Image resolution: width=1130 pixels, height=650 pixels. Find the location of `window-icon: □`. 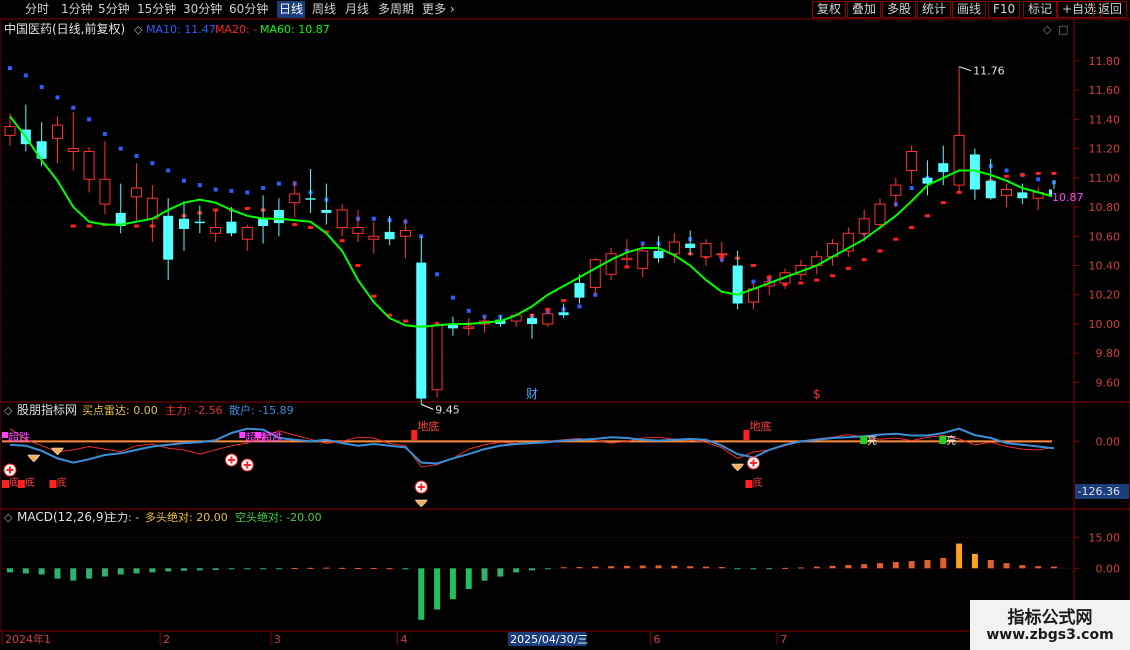

window-icon: □ is located at coordinates (1063, 29).